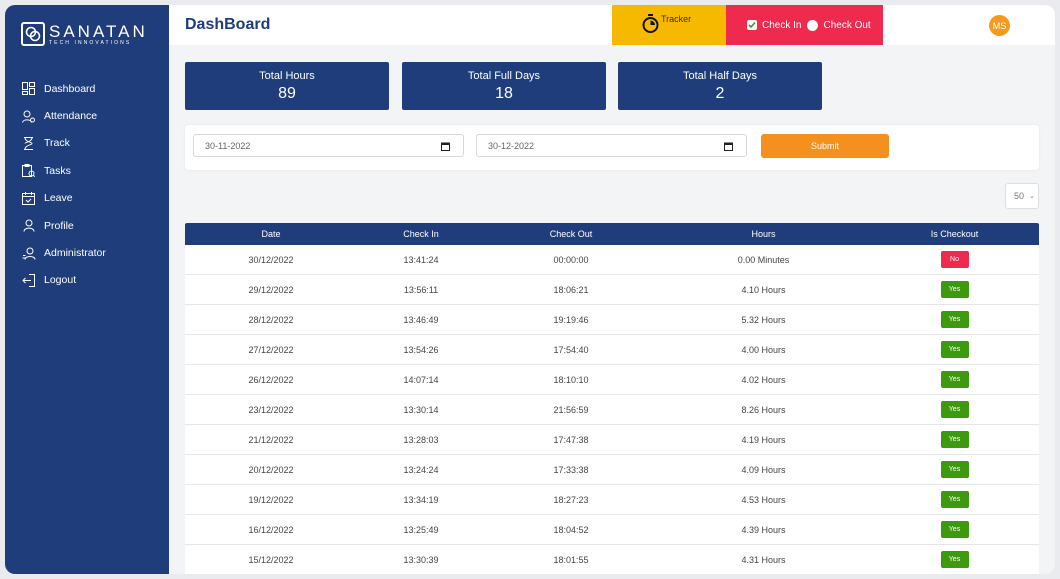 This screenshot has height=579, width=1060. Describe the element at coordinates (504, 76) in the screenshot. I see `stat-label: Total Full Days` at that location.